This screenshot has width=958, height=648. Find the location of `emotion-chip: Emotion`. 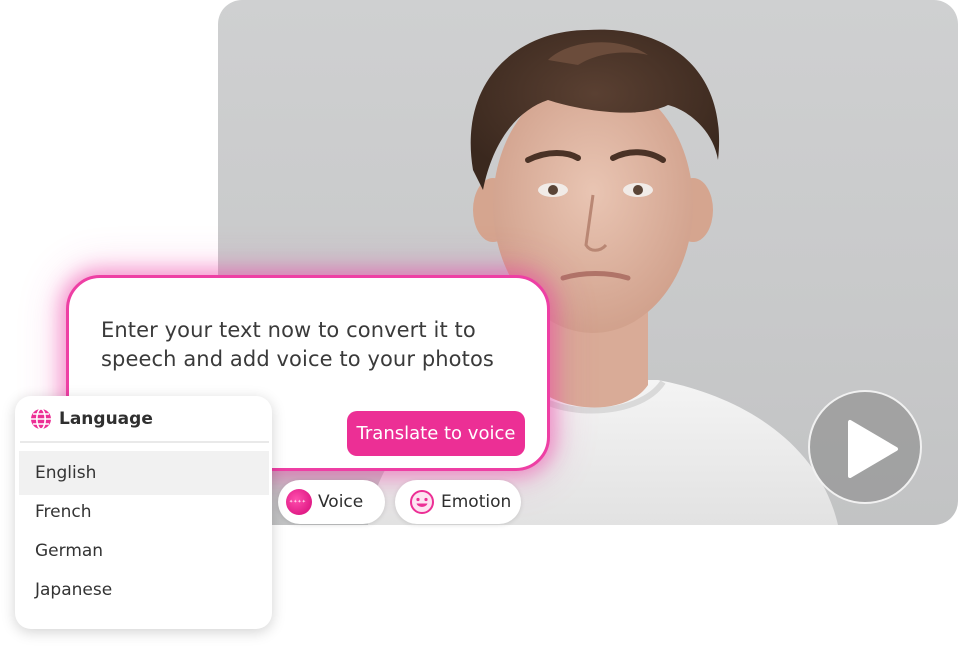

emotion-chip: Emotion is located at coordinates (458, 502).